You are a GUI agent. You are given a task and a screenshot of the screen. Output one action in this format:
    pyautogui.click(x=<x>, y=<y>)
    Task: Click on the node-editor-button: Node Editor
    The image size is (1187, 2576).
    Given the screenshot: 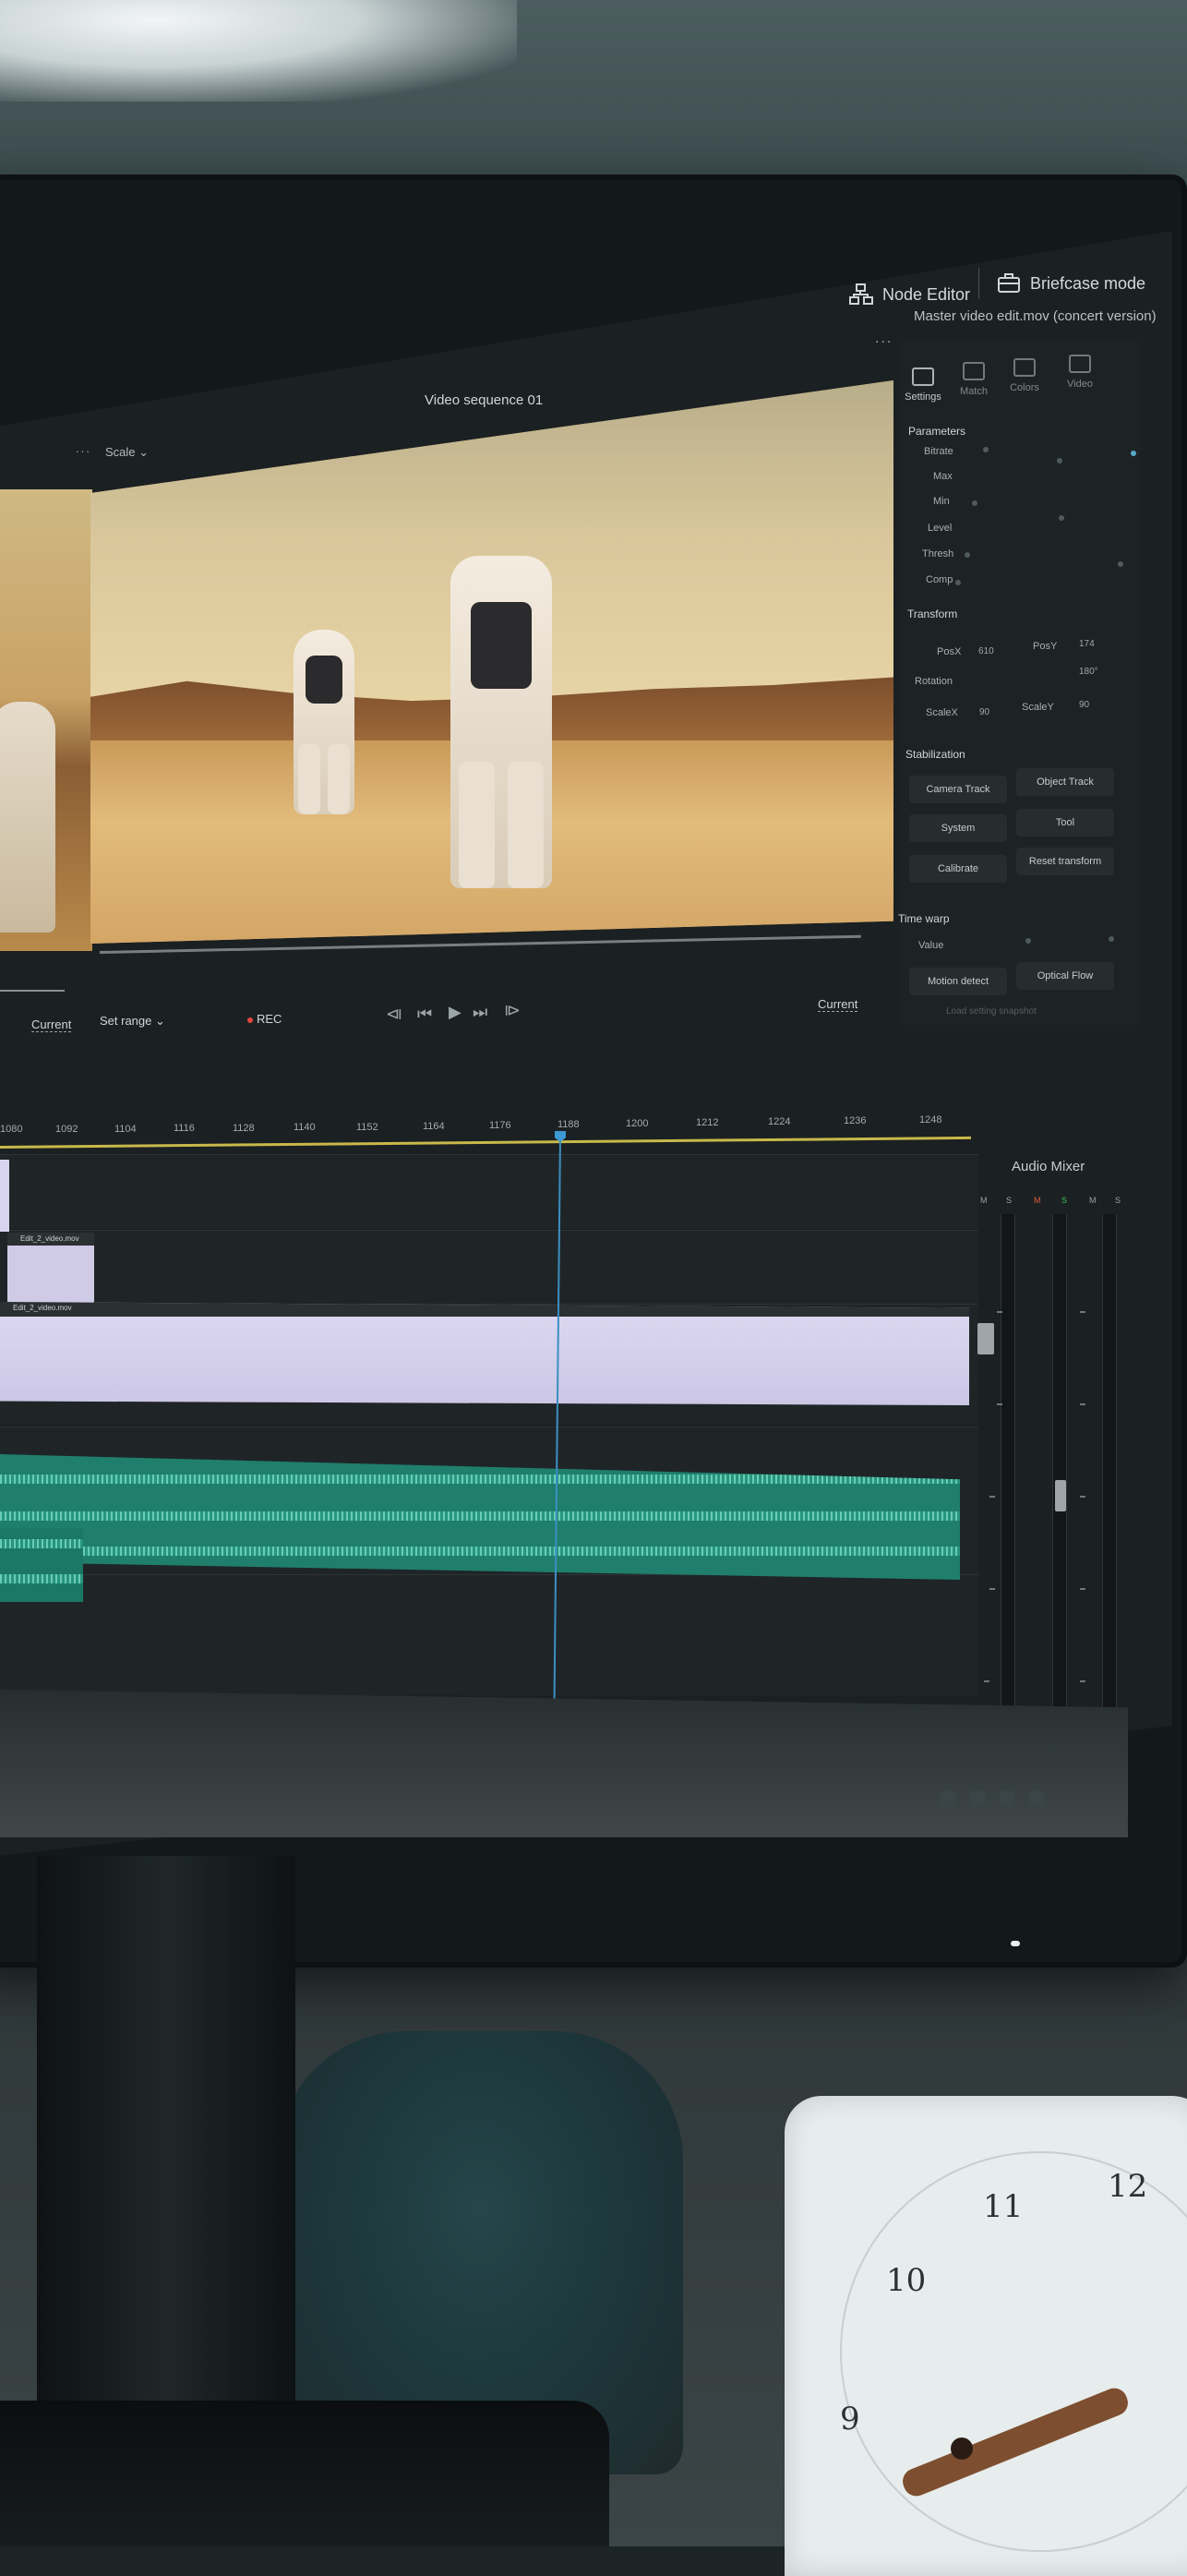 What is the action you would take?
    pyautogui.click(x=909, y=295)
    